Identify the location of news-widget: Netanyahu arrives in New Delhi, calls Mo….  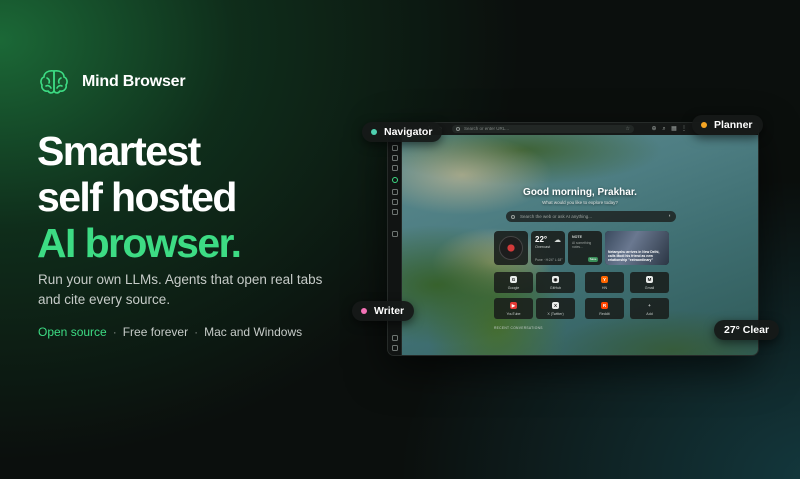
(637, 248).